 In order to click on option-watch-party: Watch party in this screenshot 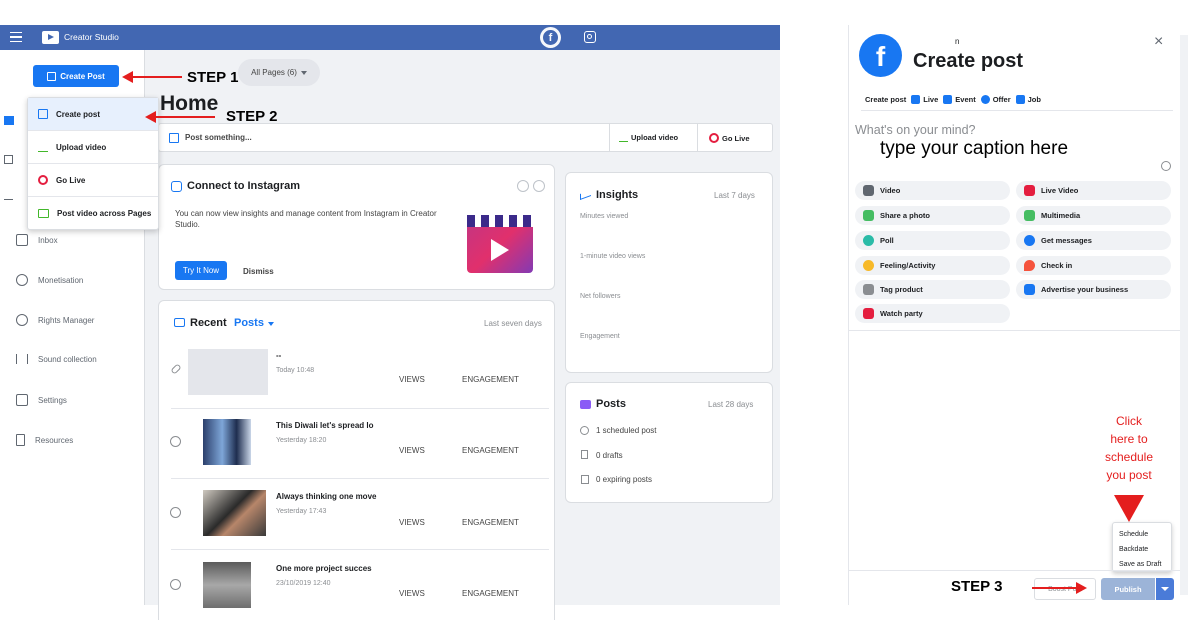, I will do `click(932, 313)`.